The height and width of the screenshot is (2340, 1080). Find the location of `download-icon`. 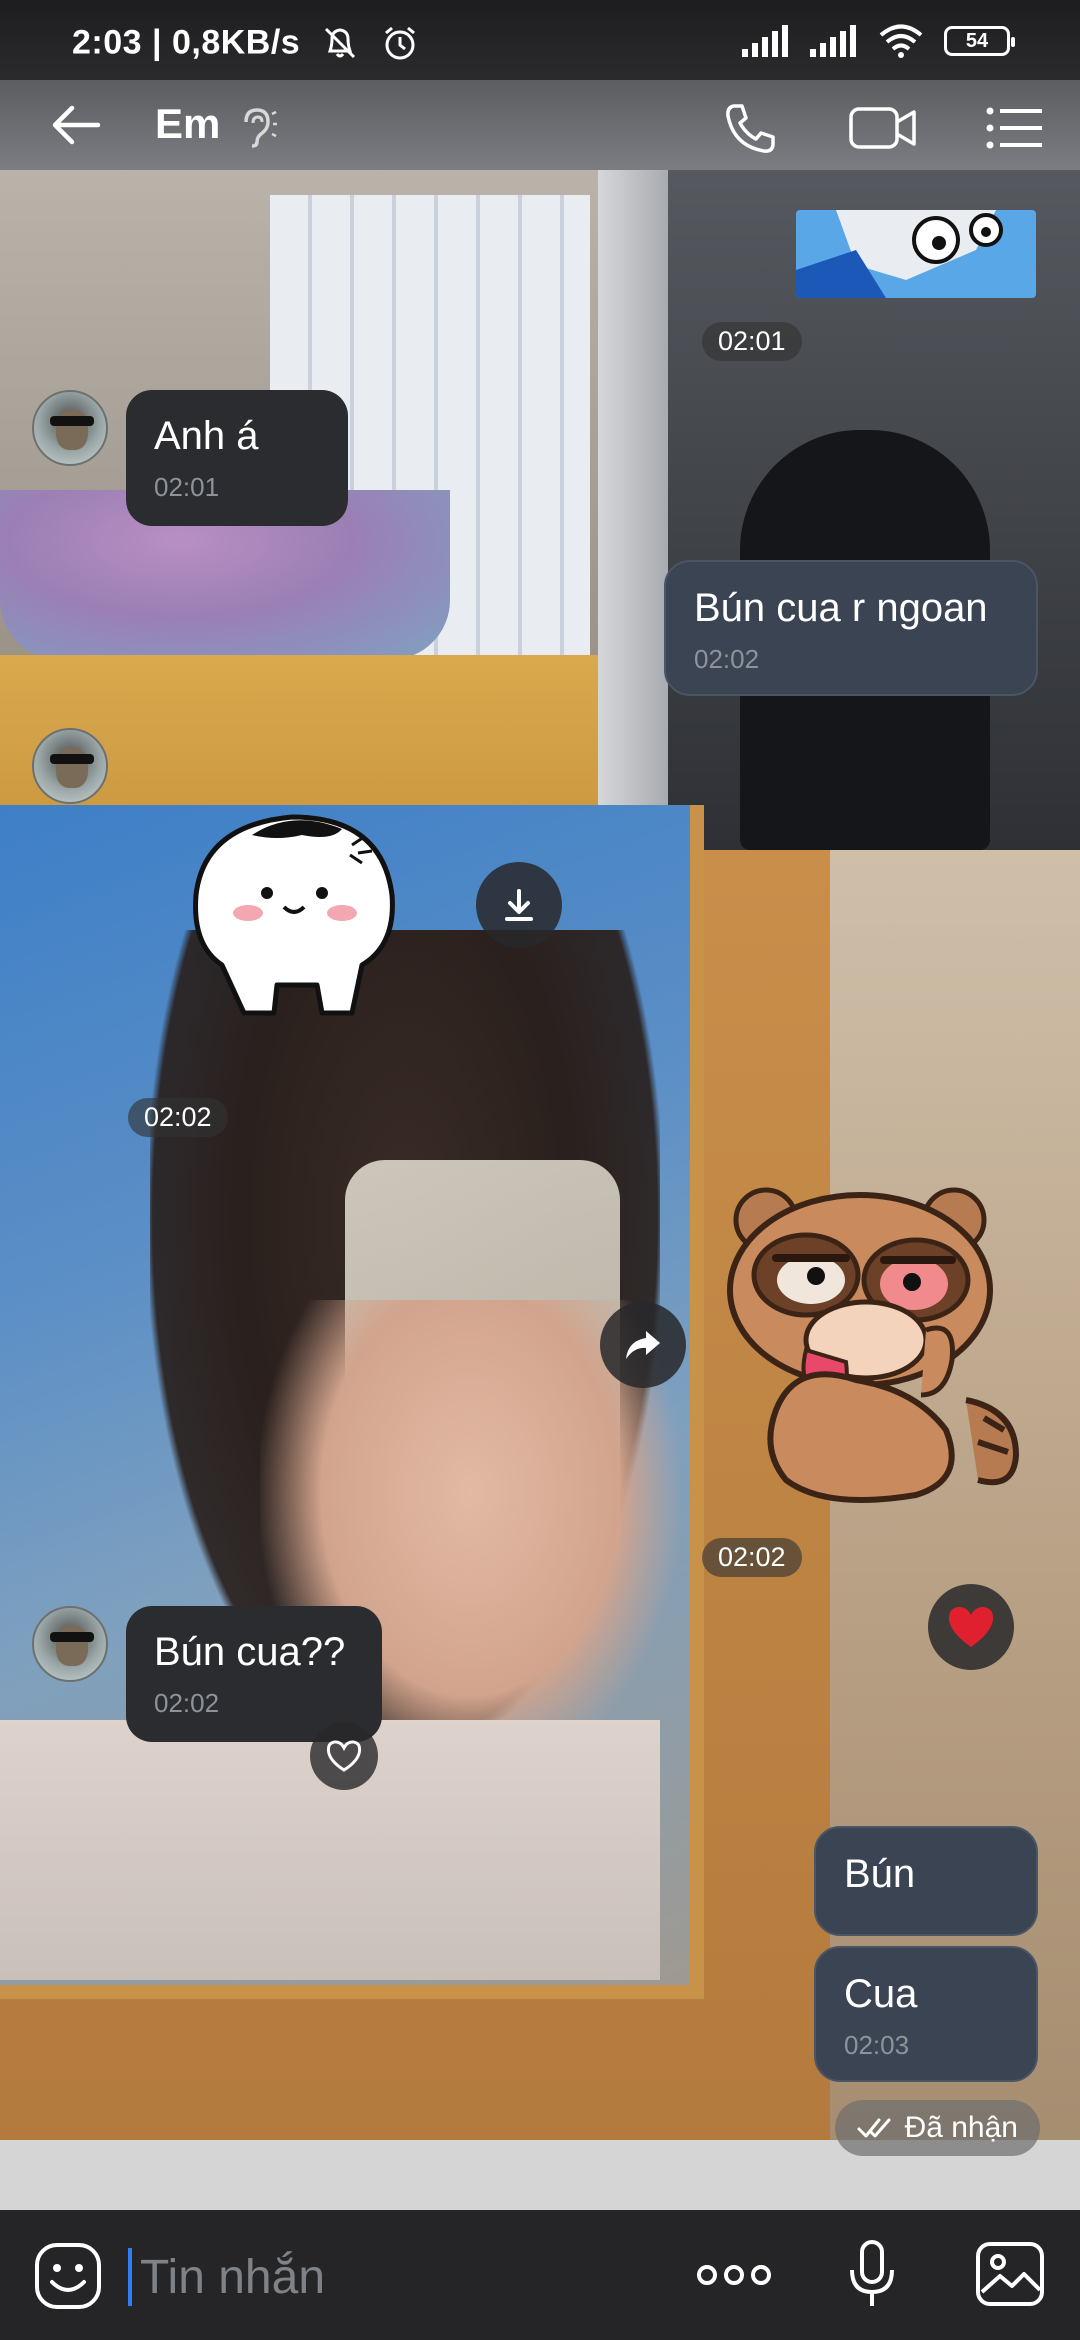

download-icon is located at coordinates (519, 905).